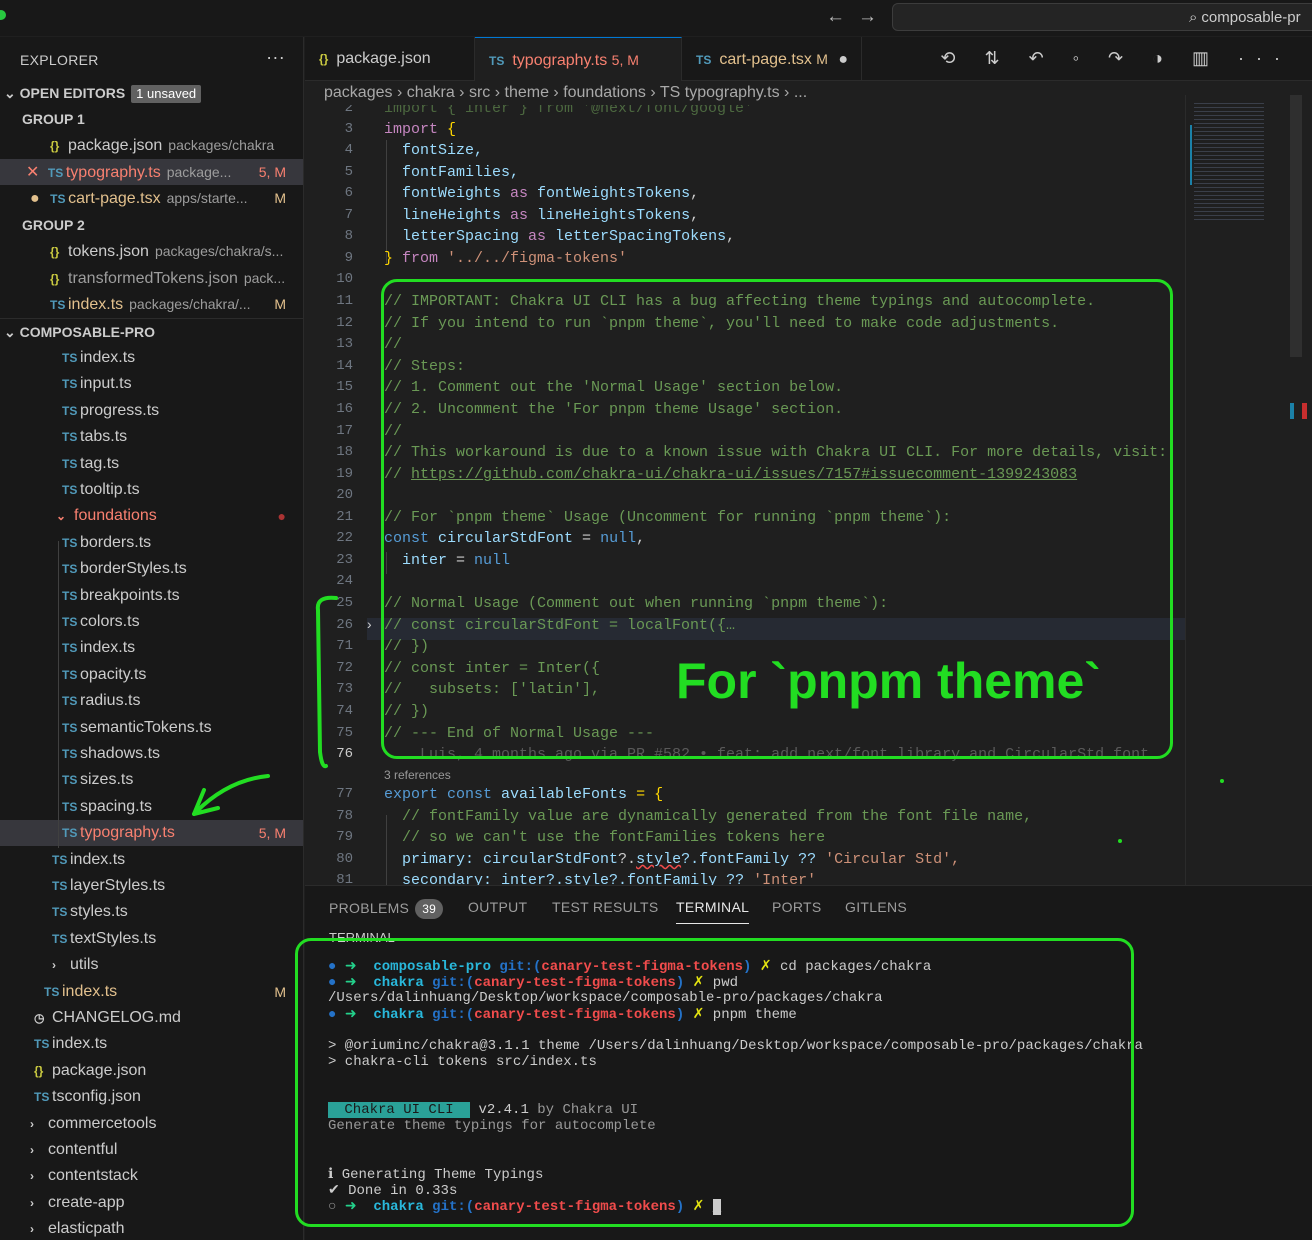 The width and height of the screenshot is (1312, 1240). I want to click on file-row: TS radius.ts, so click(151, 701).